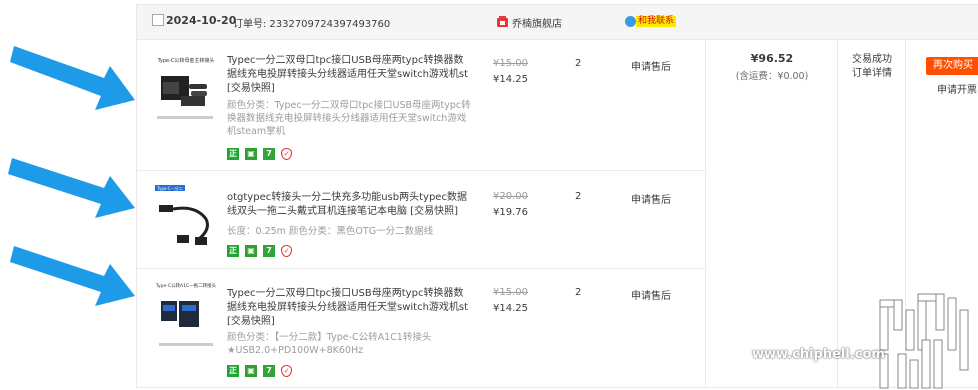 Image resolution: width=978 pixels, height=390 pixels. I want to click on order-number-value: 2332709724397493760, so click(330, 24).